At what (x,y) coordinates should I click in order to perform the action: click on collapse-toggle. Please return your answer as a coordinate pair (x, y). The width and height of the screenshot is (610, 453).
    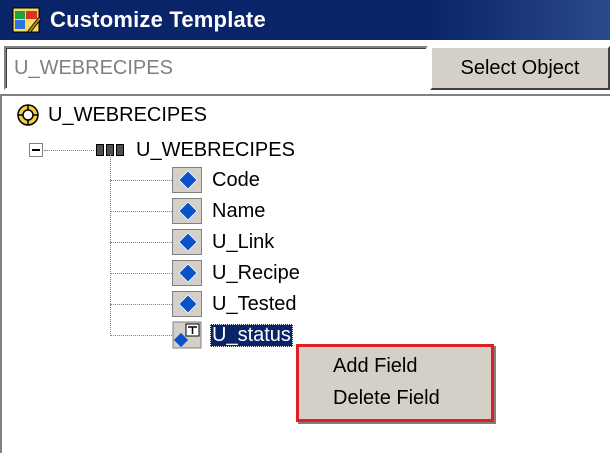
    Looking at the image, I should click on (36, 150).